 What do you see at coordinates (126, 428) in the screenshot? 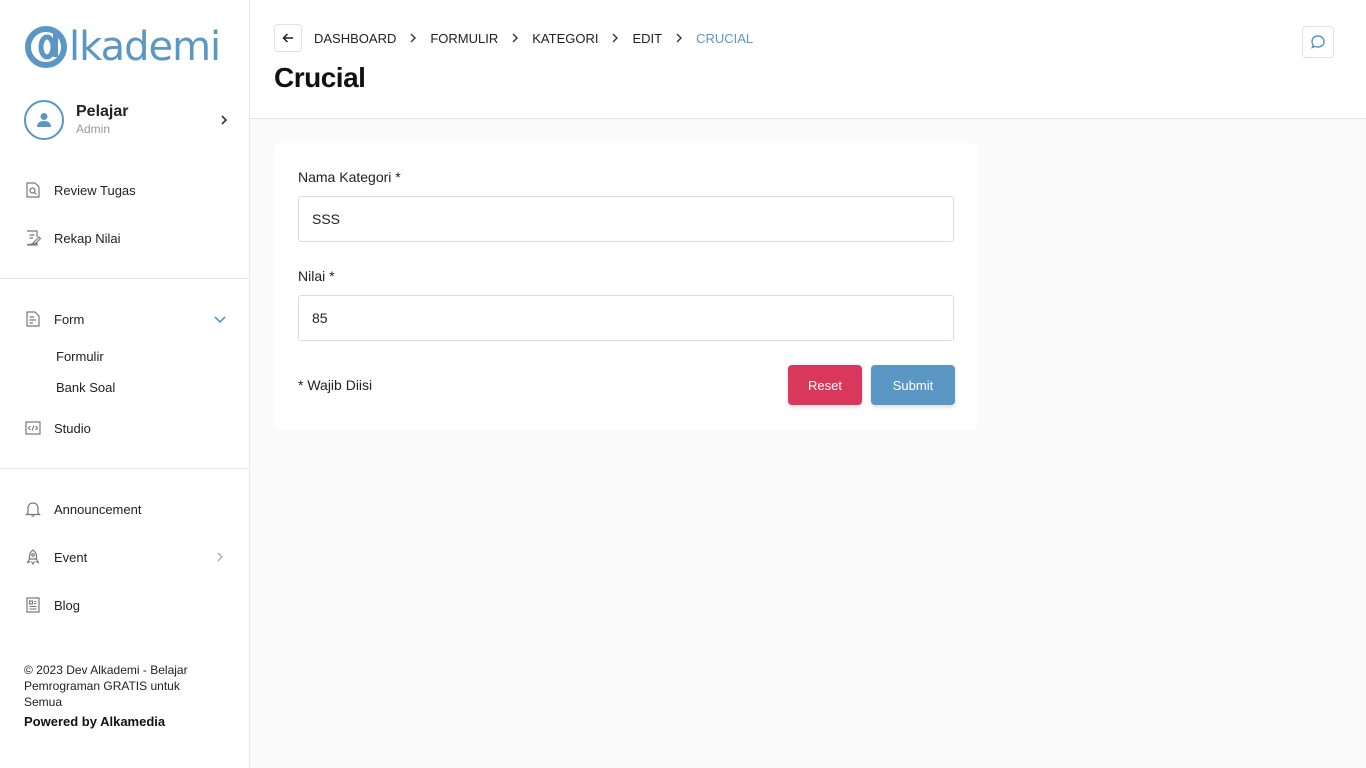
I see `sidebar-item-studio: Studio` at bounding box center [126, 428].